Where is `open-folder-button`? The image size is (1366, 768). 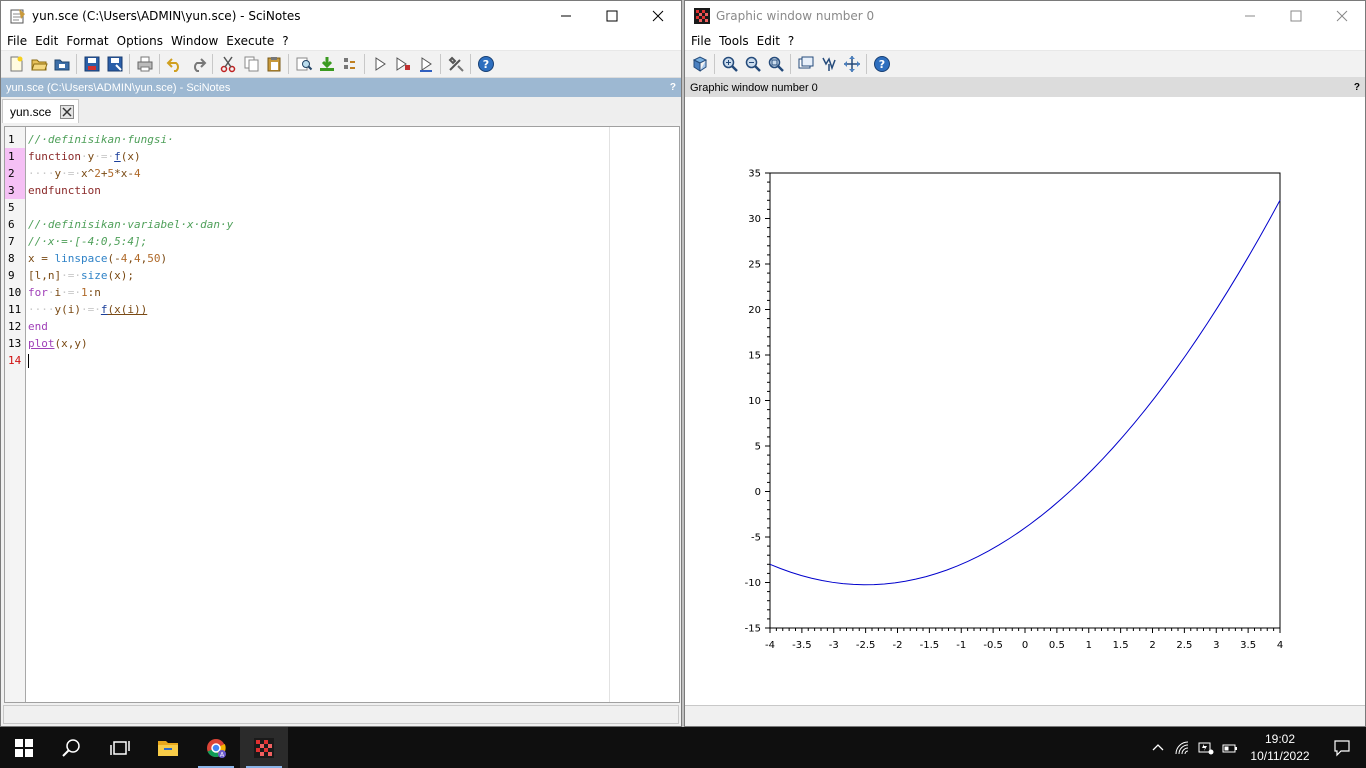 open-folder-button is located at coordinates (62, 64).